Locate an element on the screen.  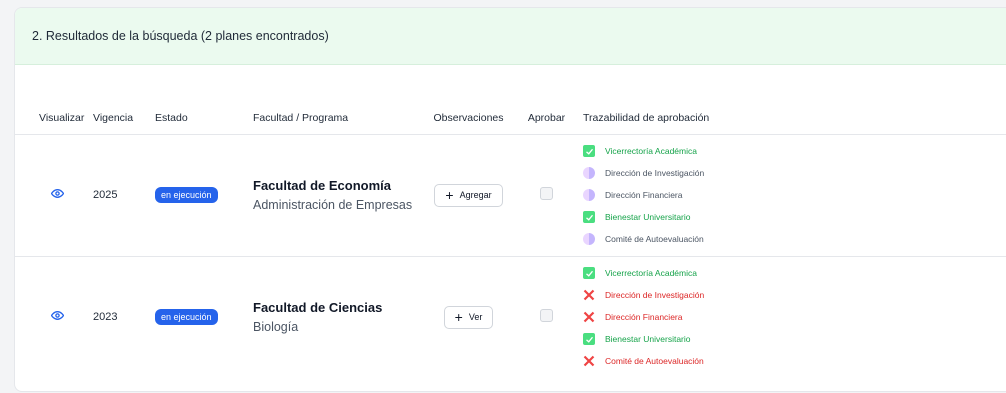
facultad-programa-cell: Facultad de Ciencias Biología is located at coordinates (338, 317).